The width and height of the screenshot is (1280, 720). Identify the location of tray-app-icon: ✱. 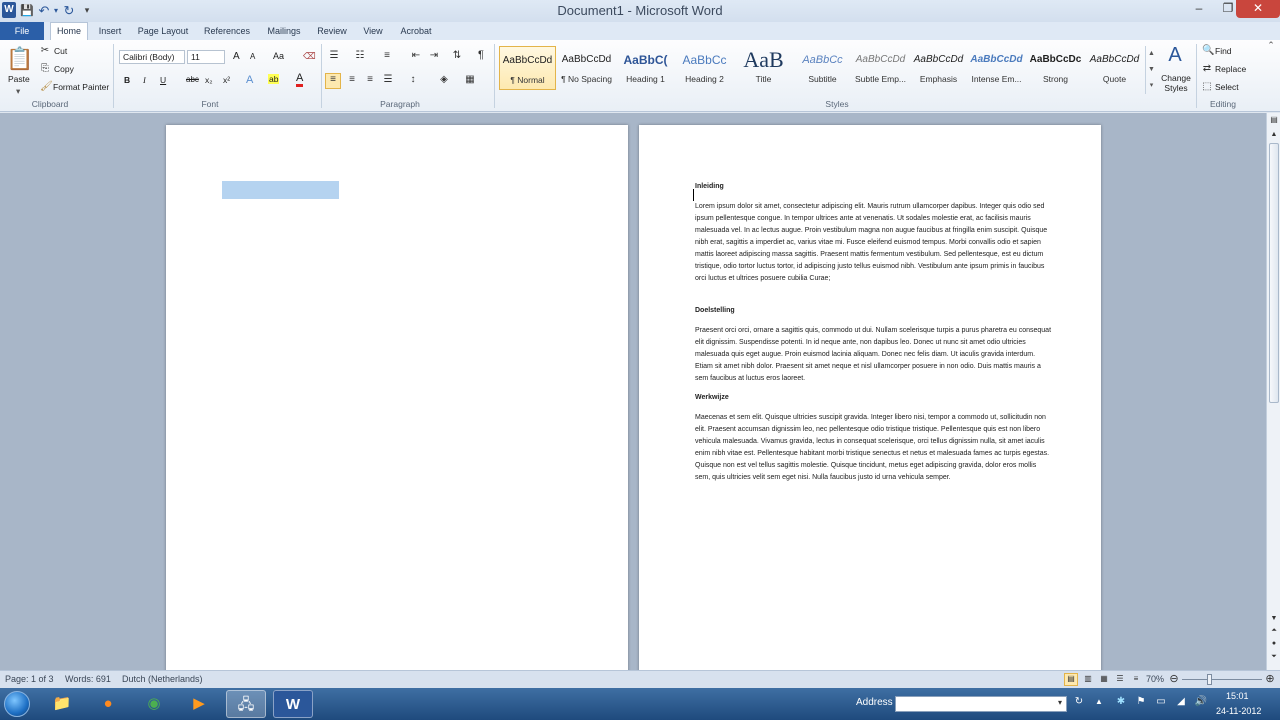
(1121, 701).